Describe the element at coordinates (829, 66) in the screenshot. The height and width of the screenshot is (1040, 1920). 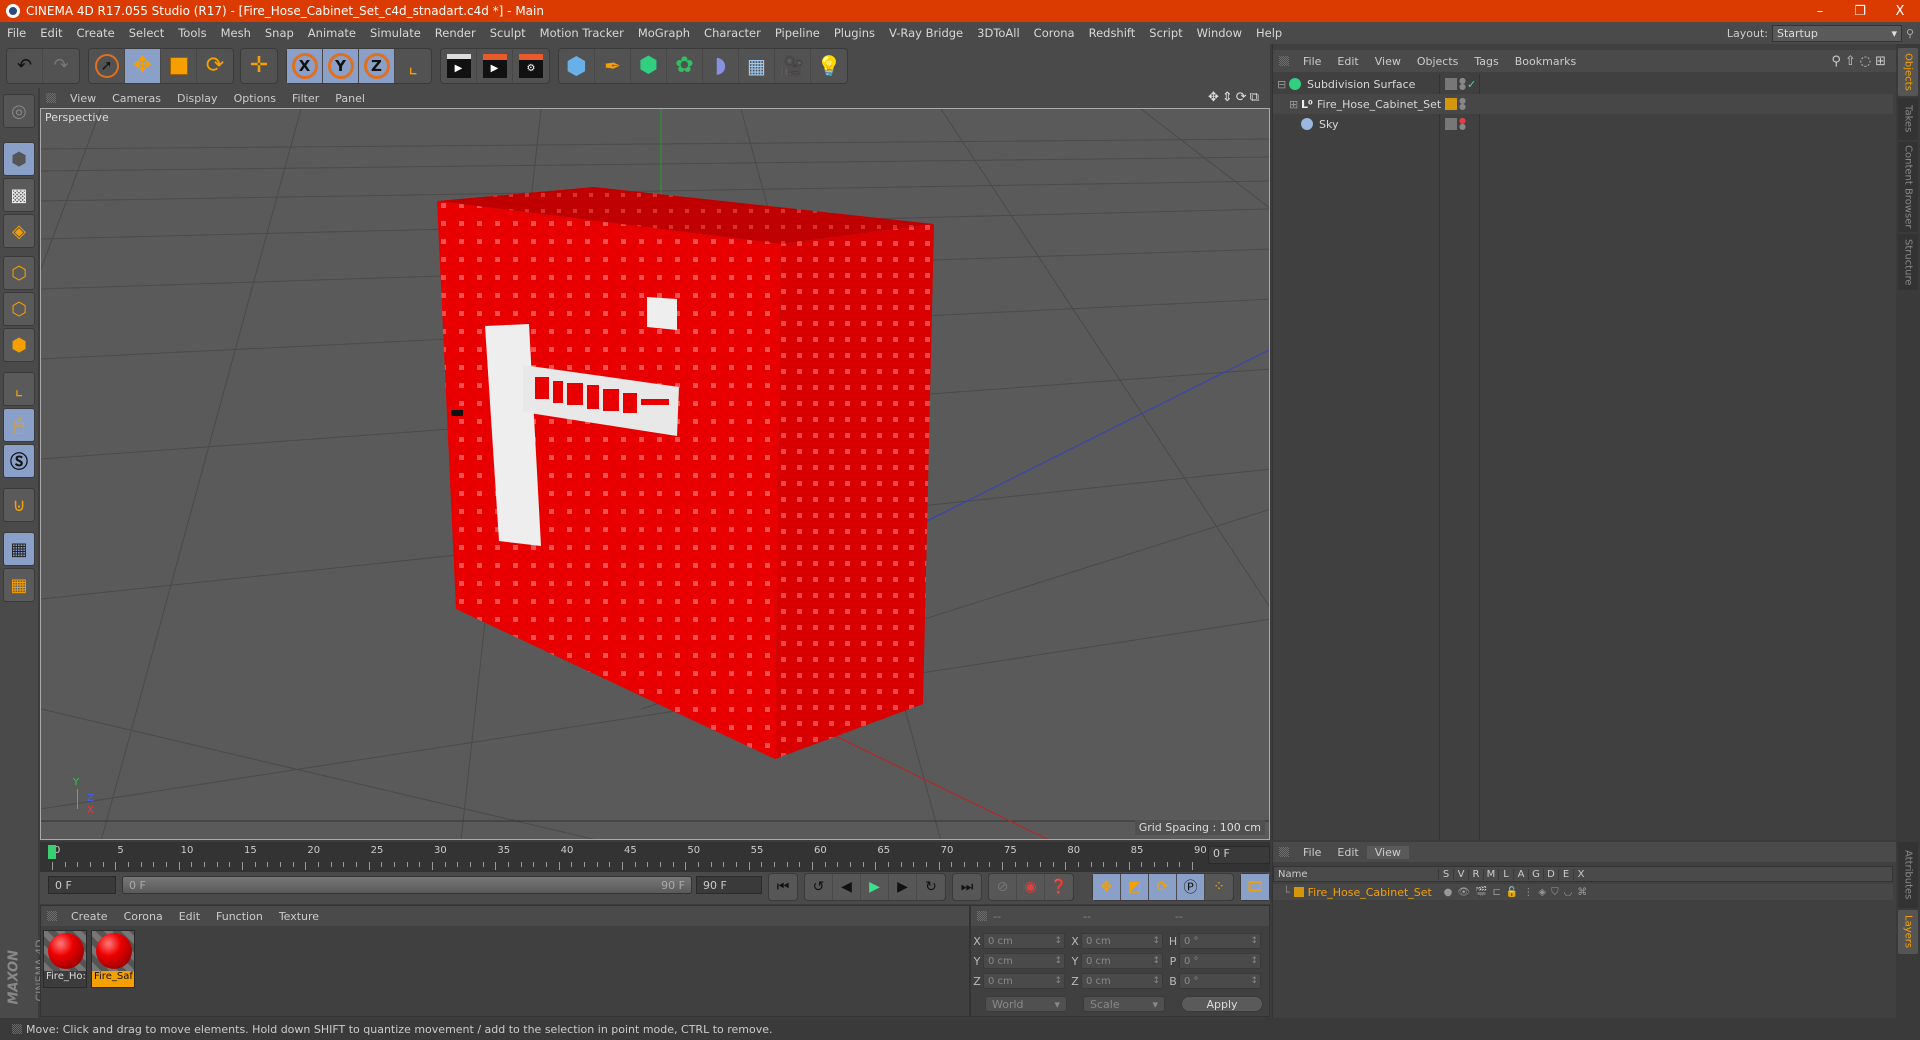
I see `light-button: 💡` at that location.